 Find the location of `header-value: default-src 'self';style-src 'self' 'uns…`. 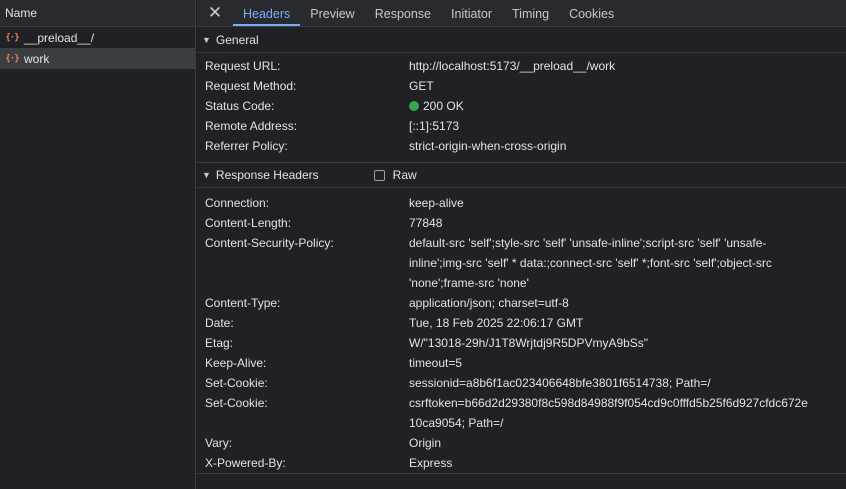

header-value: default-src 'self';style-src 'self' 'uns… is located at coordinates (590, 263).